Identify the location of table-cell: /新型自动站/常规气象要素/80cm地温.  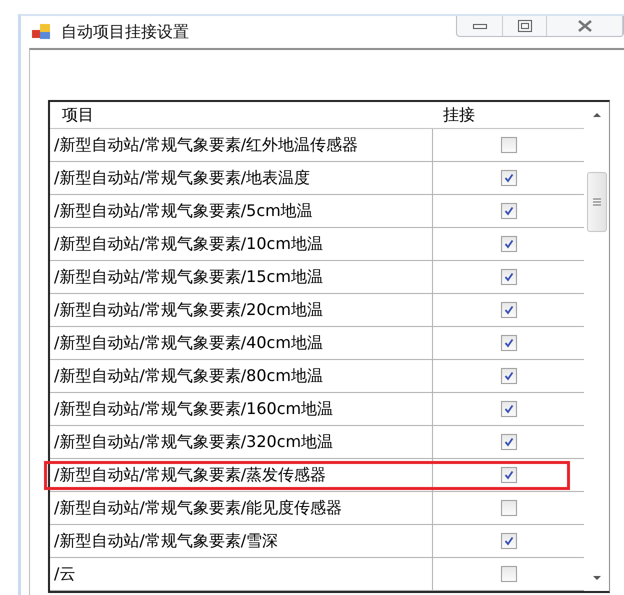
(241, 376).